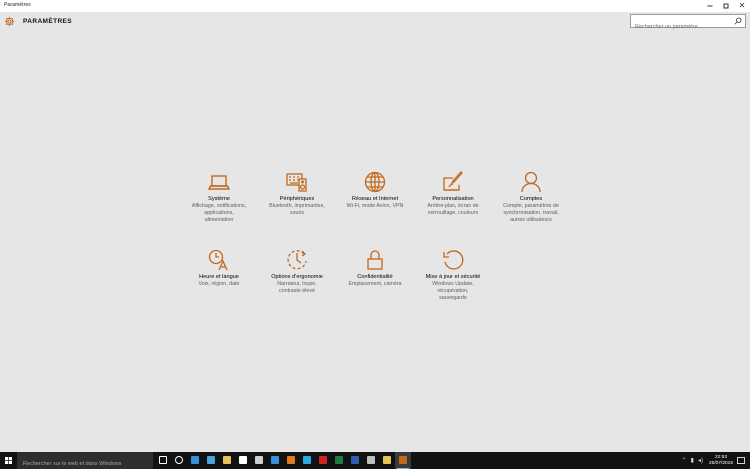 The image size is (750, 469). I want to click on taskbar-app-filezilla, so click(323, 460).